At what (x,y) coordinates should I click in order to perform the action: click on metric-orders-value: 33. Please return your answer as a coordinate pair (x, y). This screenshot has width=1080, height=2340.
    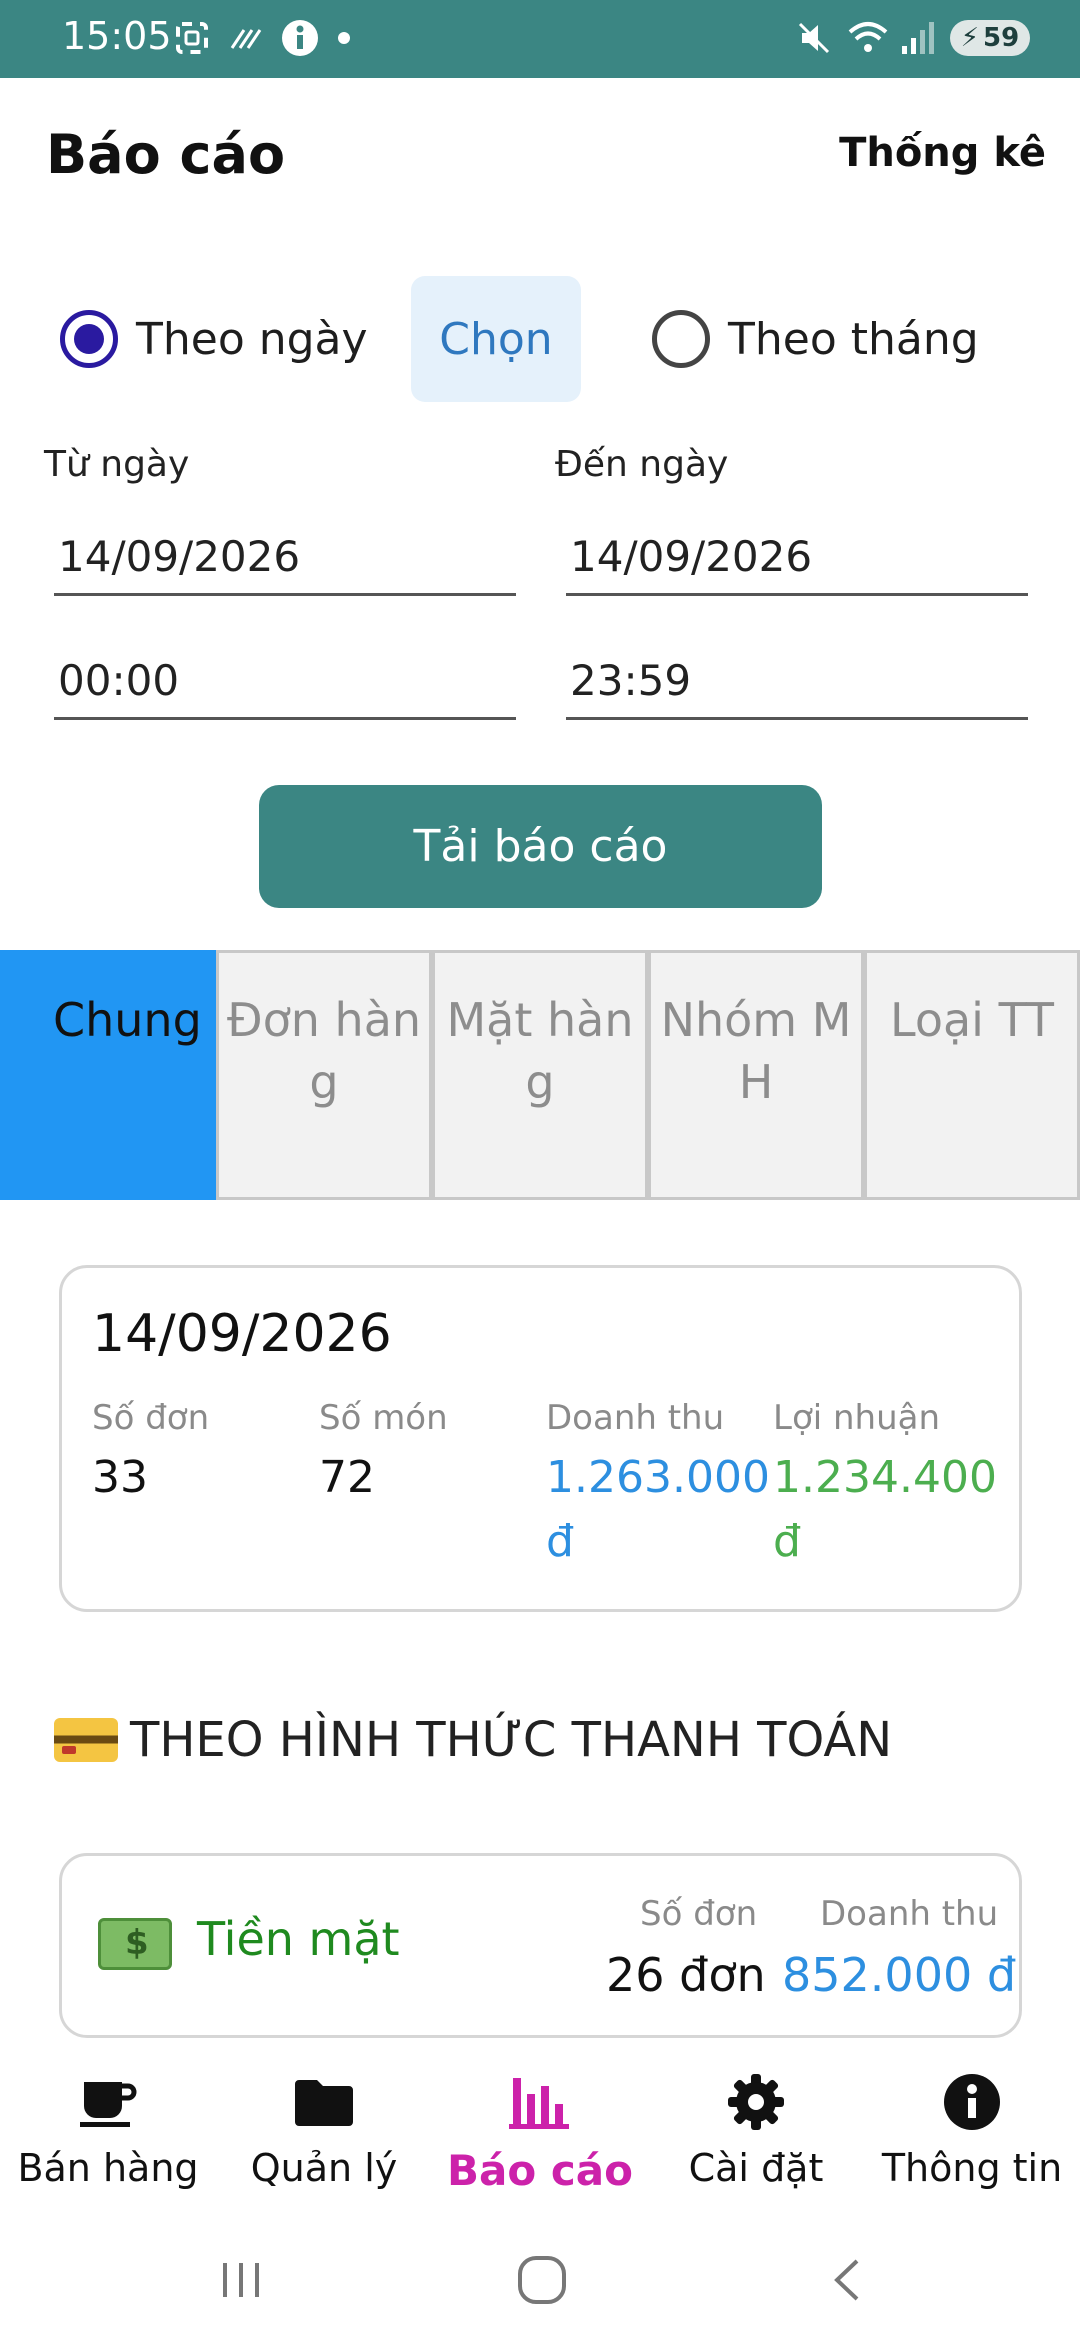
    Looking at the image, I should click on (120, 1477).